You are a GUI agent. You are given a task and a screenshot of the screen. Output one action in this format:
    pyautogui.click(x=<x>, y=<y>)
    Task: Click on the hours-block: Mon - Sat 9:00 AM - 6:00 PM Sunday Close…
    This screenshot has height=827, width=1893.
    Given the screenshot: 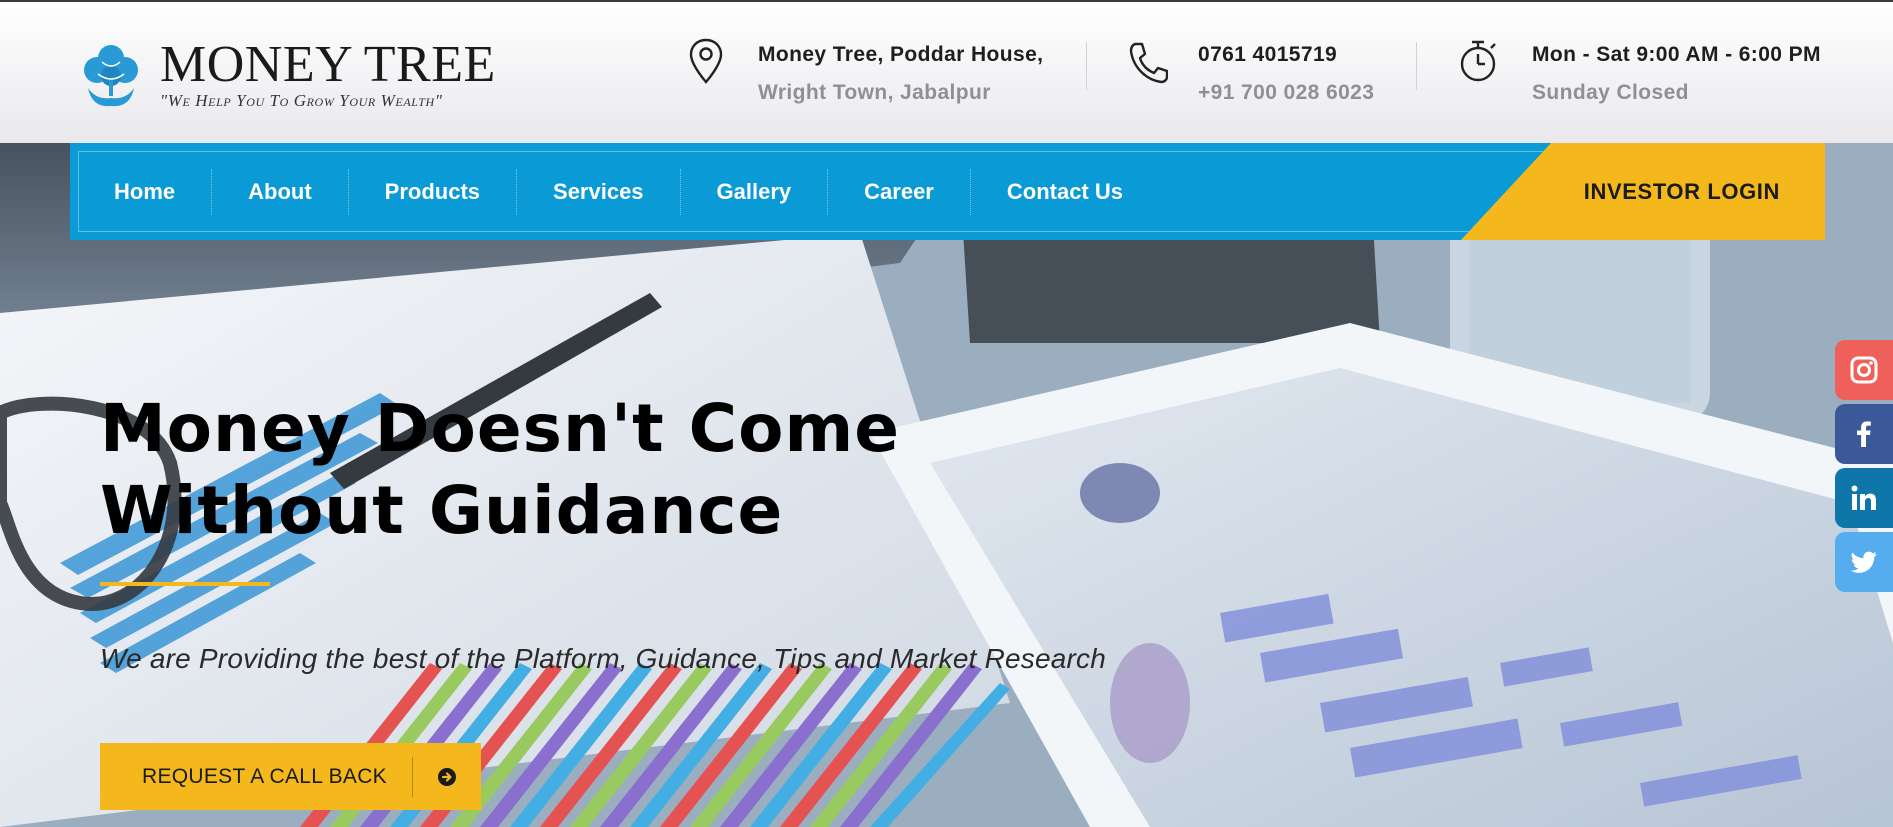 What is the action you would take?
    pyautogui.click(x=1639, y=74)
    